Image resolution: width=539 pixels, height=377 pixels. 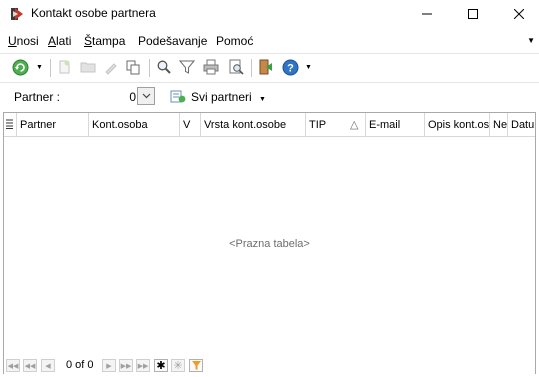 What do you see at coordinates (234, 41) in the screenshot?
I see `menu-pomoc: Pomoć` at bounding box center [234, 41].